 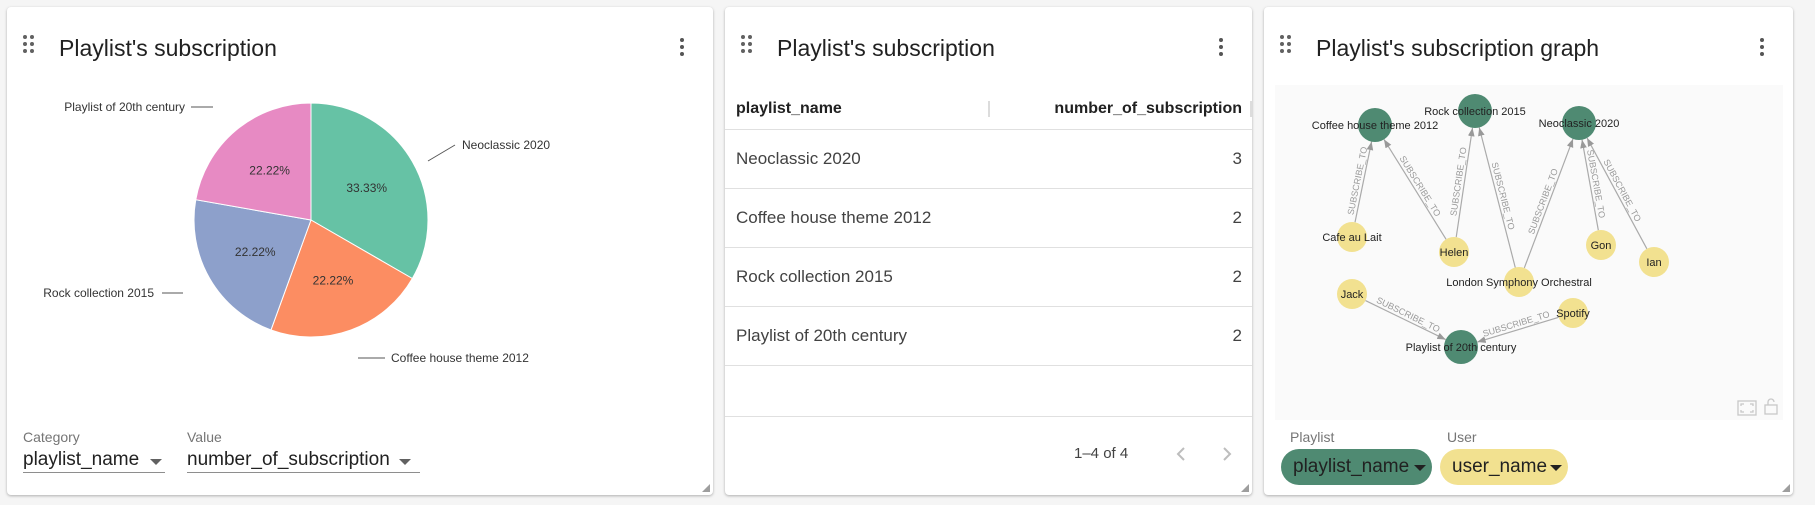 What do you see at coordinates (988, 277) in the screenshot?
I see `table-row: Rock collection 2015 2` at bounding box center [988, 277].